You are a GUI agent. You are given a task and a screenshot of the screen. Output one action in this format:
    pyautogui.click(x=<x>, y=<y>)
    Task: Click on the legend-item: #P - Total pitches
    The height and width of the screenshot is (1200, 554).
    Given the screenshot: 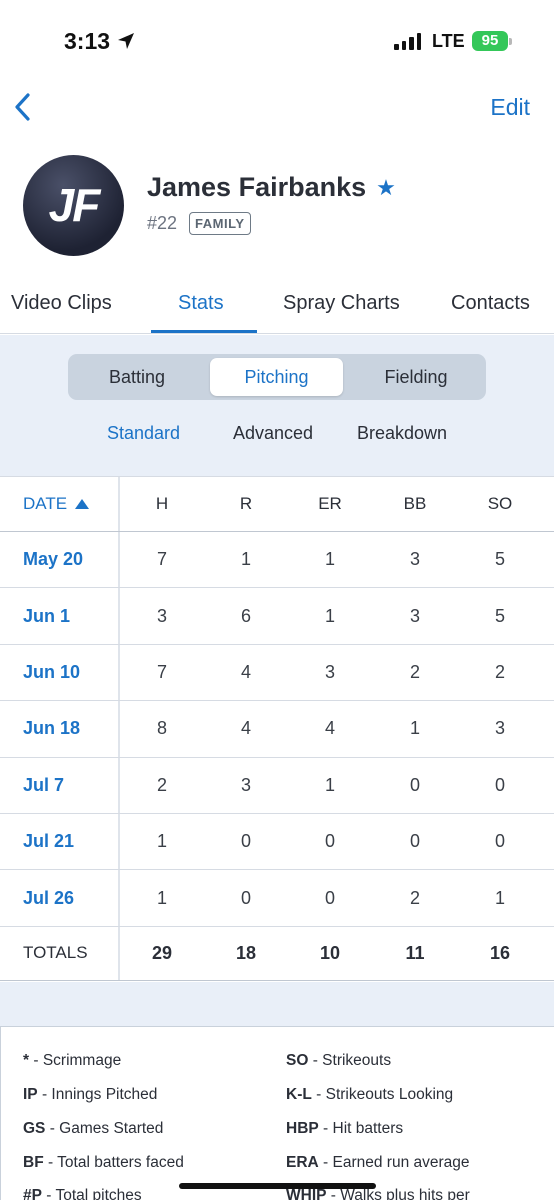 What is the action you would take?
    pyautogui.click(x=82, y=1193)
    